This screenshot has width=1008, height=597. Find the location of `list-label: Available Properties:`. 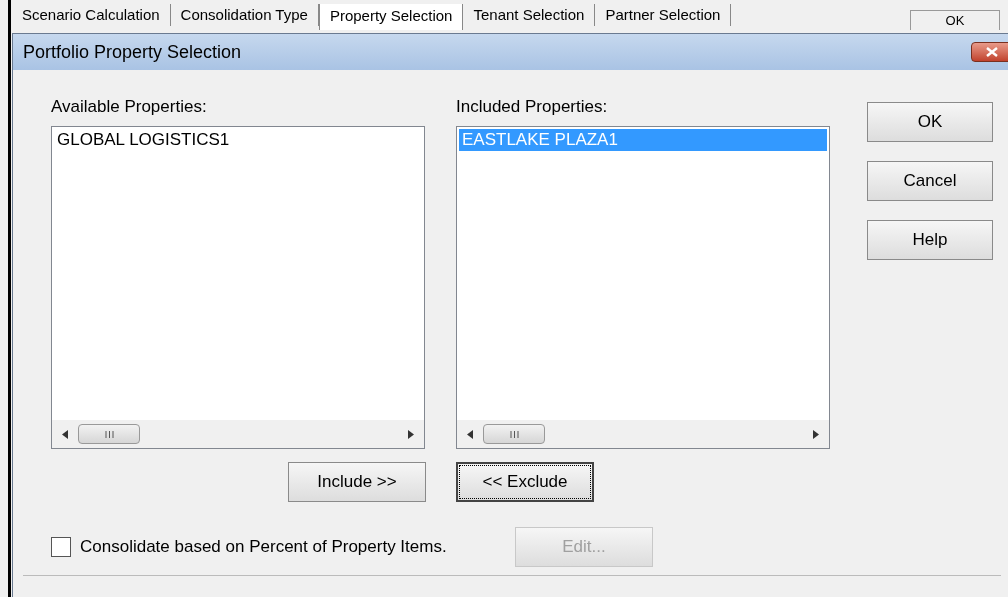

list-label: Available Properties: is located at coordinates (129, 107).